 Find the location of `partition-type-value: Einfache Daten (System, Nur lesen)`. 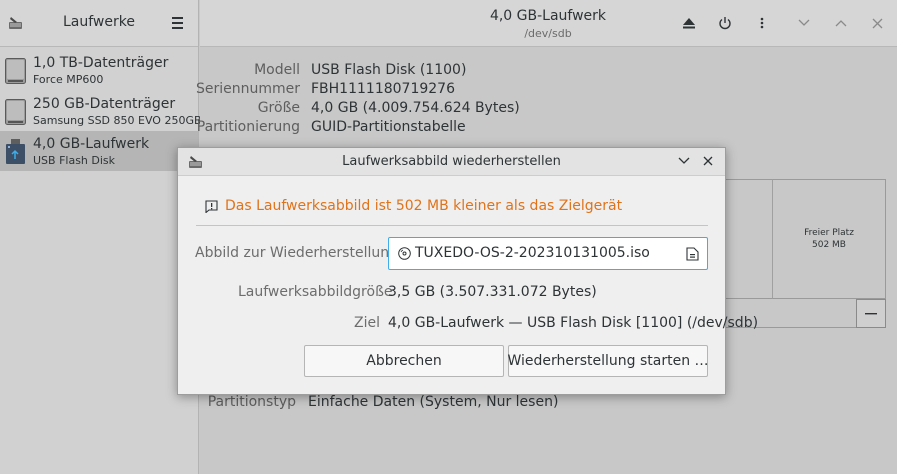

partition-type-value: Einfache Daten (System, Nur lesen) is located at coordinates (433, 402).